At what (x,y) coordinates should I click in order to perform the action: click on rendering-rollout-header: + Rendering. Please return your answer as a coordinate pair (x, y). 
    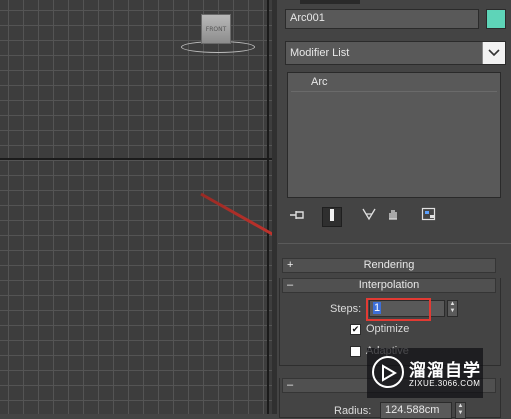
    Looking at the image, I should click on (389, 265).